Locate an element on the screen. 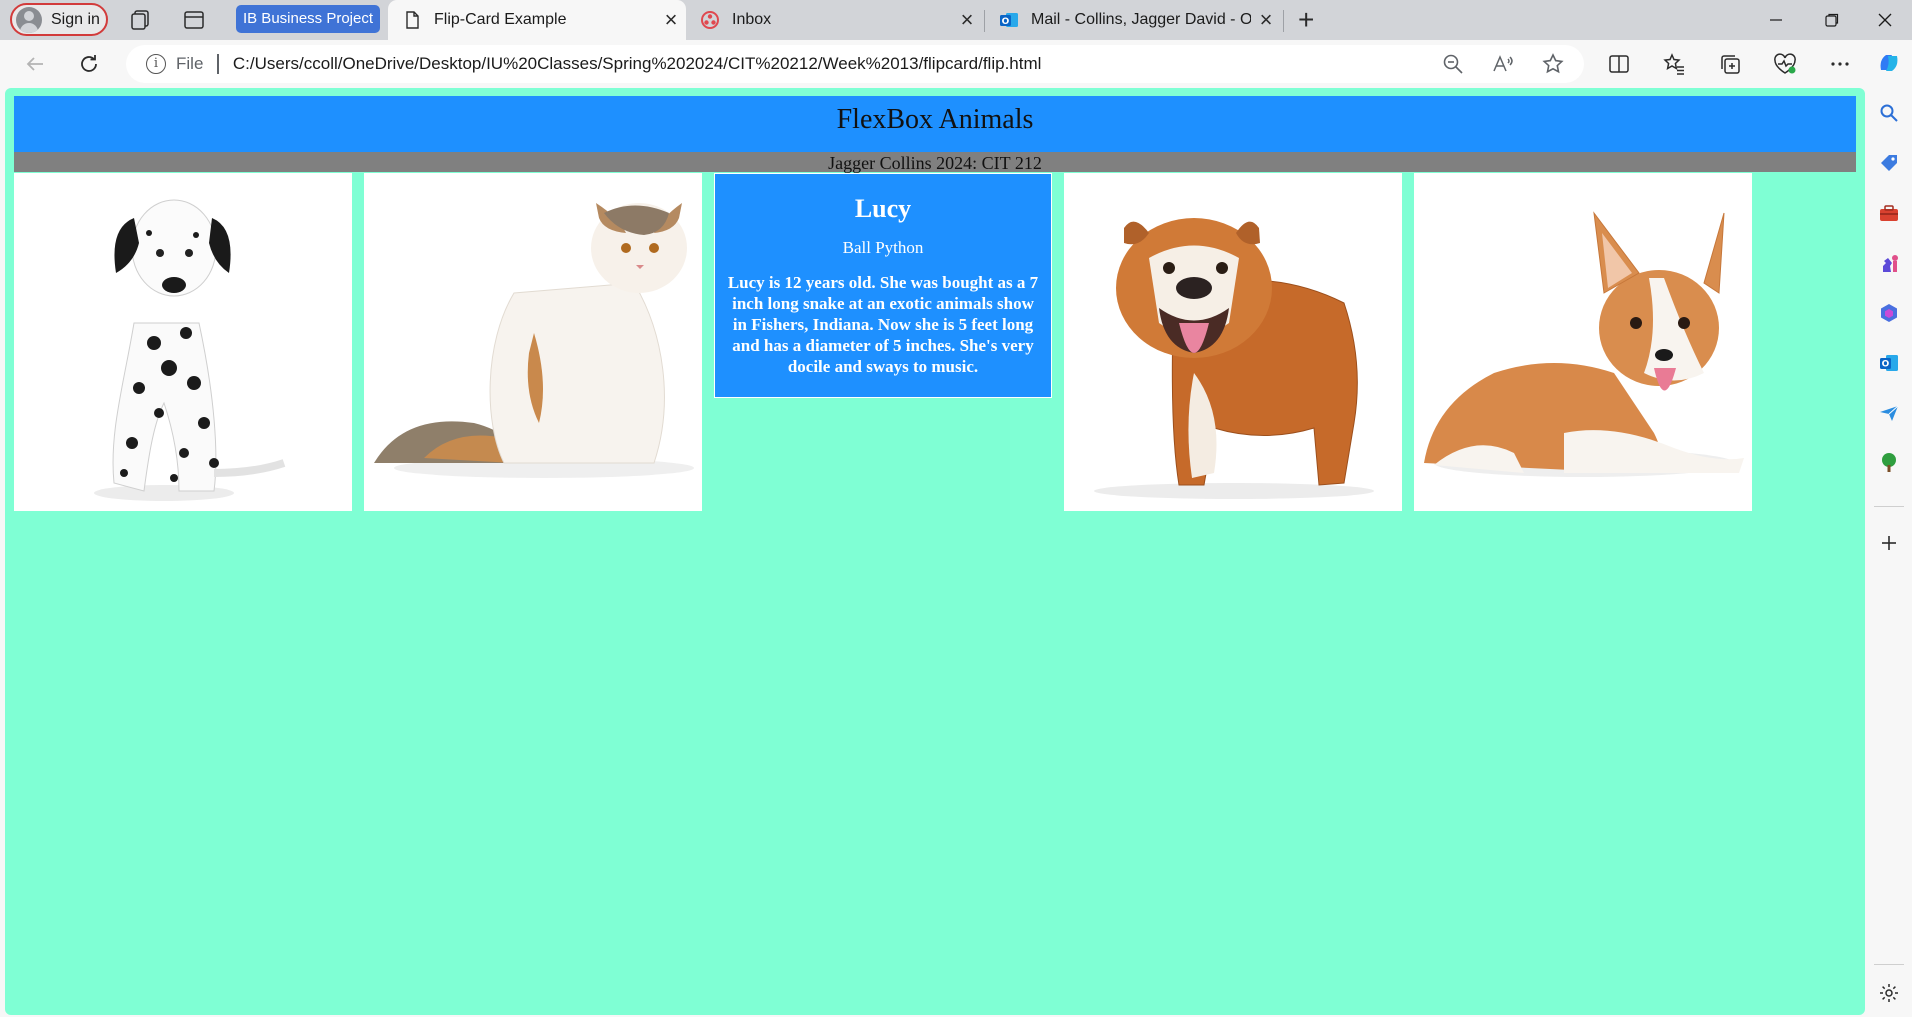 The width and height of the screenshot is (1912, 1017). flip-card-bulldog is located at coordinates (1233, 342).